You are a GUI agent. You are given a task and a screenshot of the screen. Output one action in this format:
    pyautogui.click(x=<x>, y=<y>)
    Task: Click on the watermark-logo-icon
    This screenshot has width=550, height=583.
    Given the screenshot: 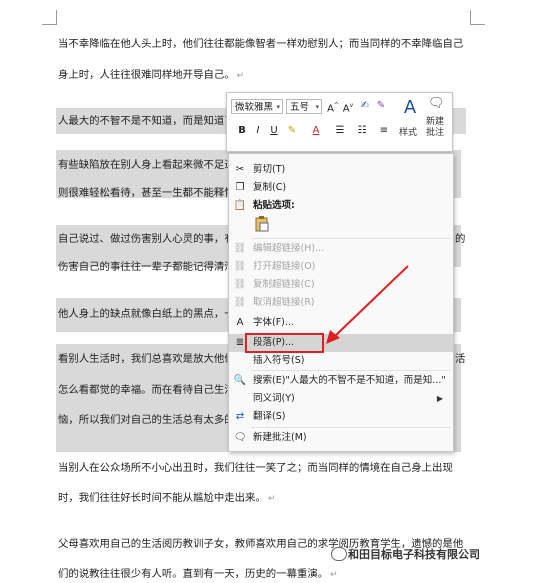 What is the action you would take?
    pyautogui.click(x=339, y=554)
    